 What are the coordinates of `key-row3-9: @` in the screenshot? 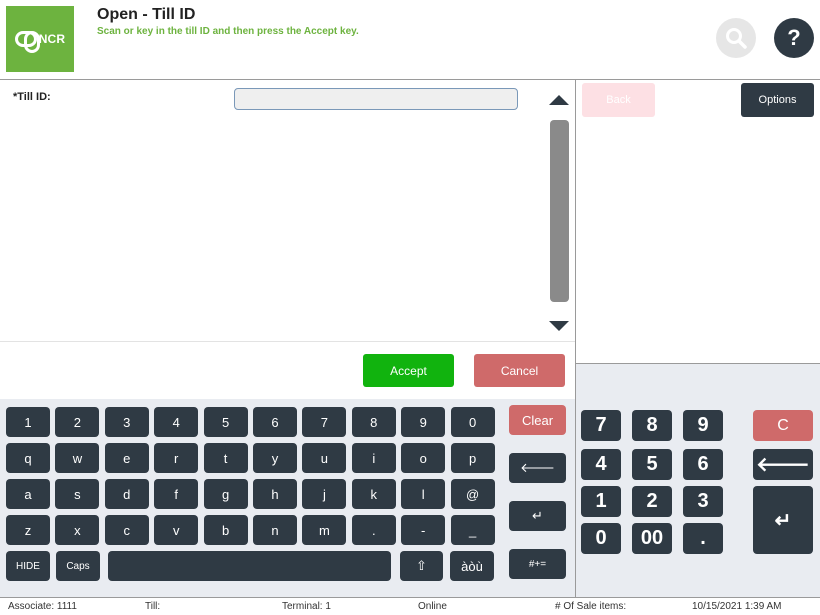 It's located at (472, 494).